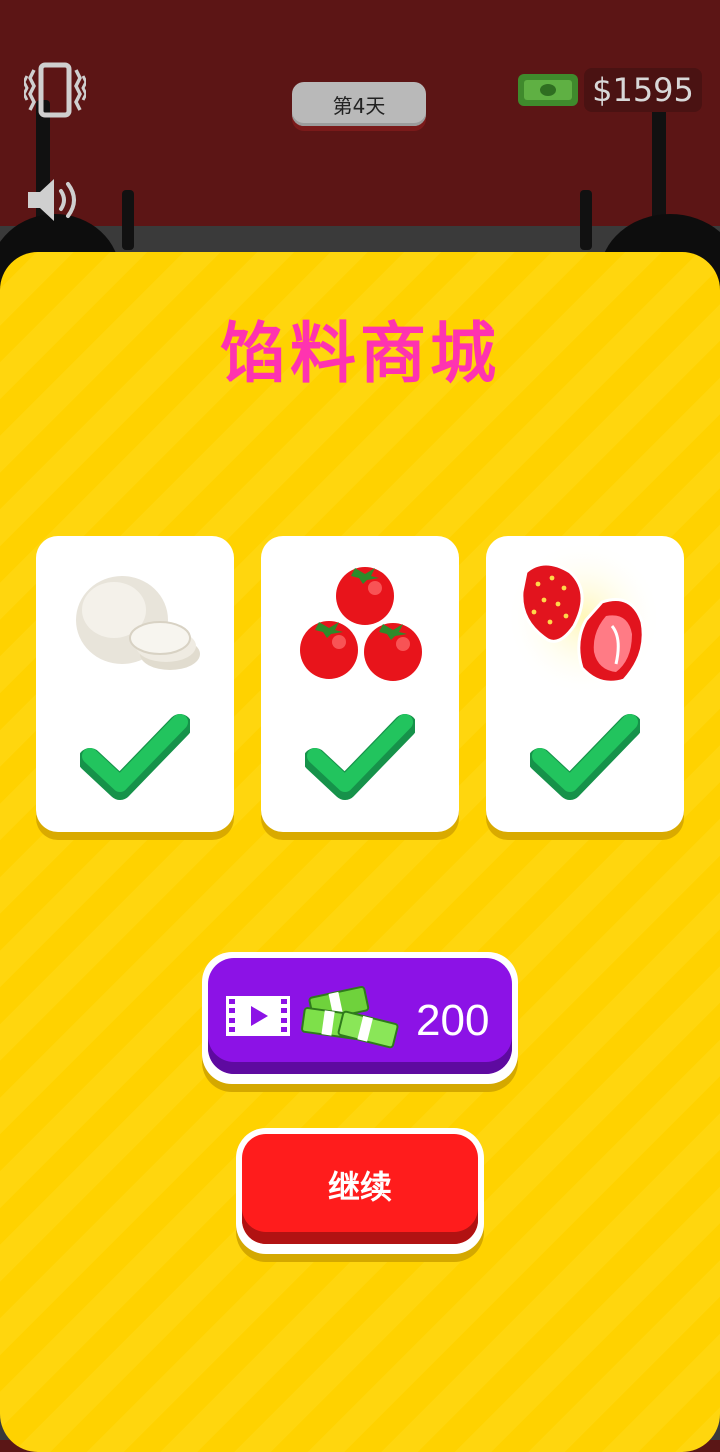 This screenshot has height=1452, width=720. What do you see at coordinates (350, 1017) in the screenshot?
I see `cash-stack-icon` at bounding box center [350, 1017].